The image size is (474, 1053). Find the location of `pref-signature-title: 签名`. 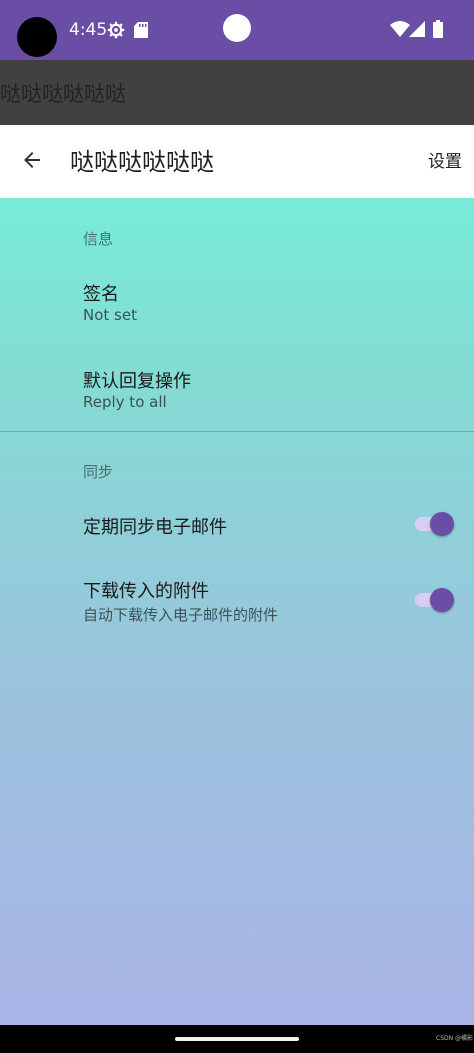

pref-signature-title: 签名 is located at coordinates (101, 293).